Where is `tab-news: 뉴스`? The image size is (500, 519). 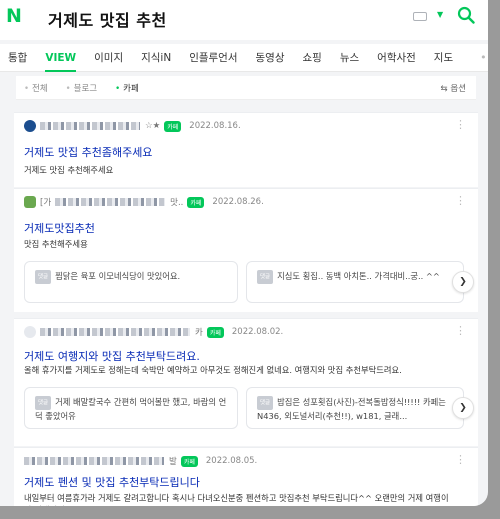
tab-news: 뉴스 is located at coordinates (349, 57).